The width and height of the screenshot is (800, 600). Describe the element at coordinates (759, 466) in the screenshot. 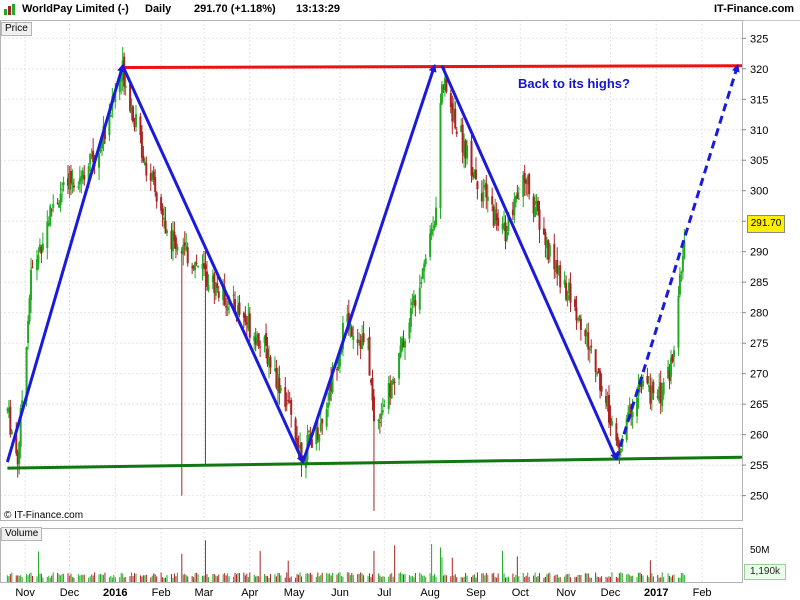

I see `y-tick-label: 255` at that location.